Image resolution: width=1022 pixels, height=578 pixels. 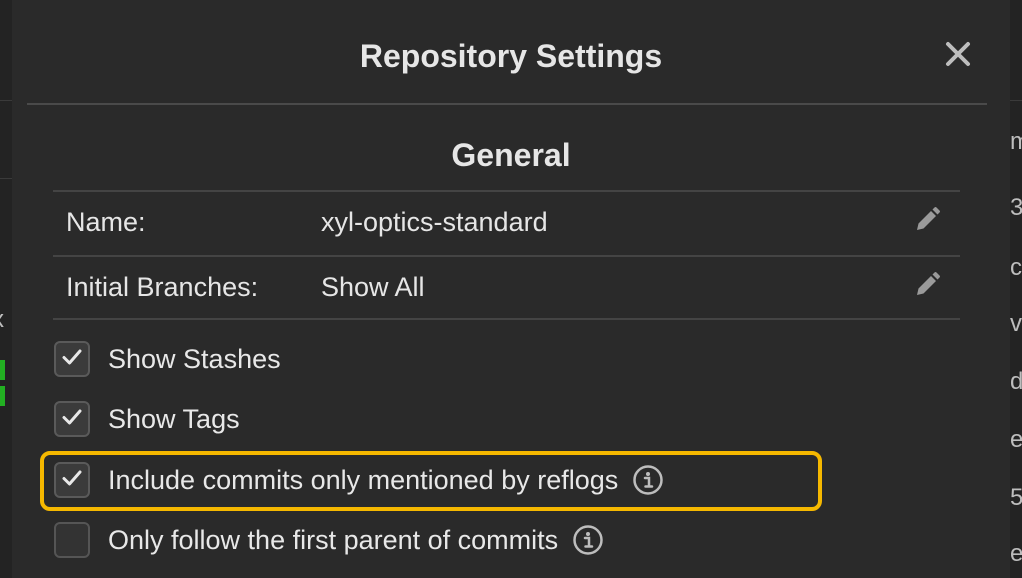 I want to click on show-stashes-label: Show Stashes, so click(x=194, y=359).